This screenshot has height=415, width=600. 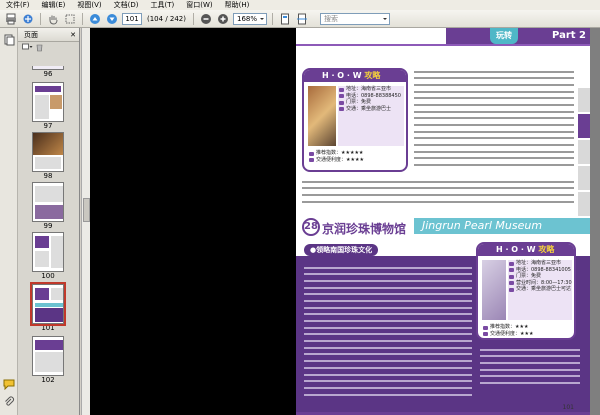 I want to click on zoom-select: 168%, so click(x=250, y=18).